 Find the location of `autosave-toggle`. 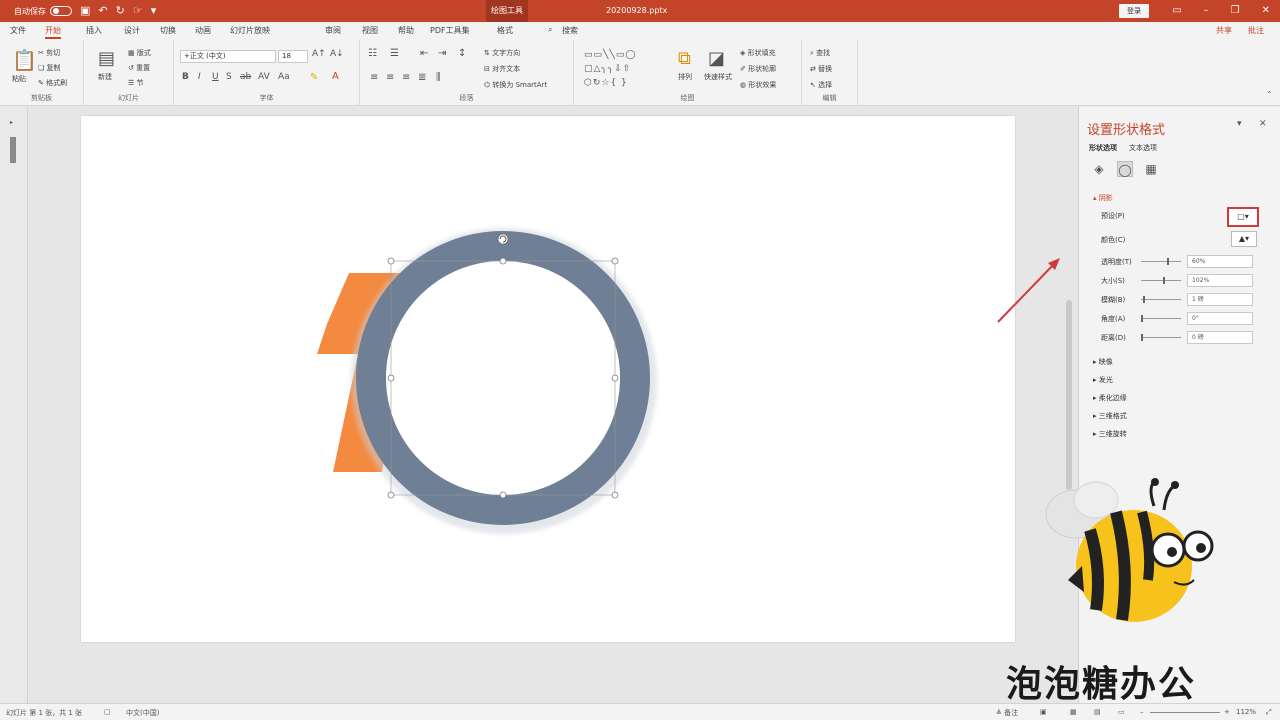

autosave-toggle is located at coordinates (61, 11).